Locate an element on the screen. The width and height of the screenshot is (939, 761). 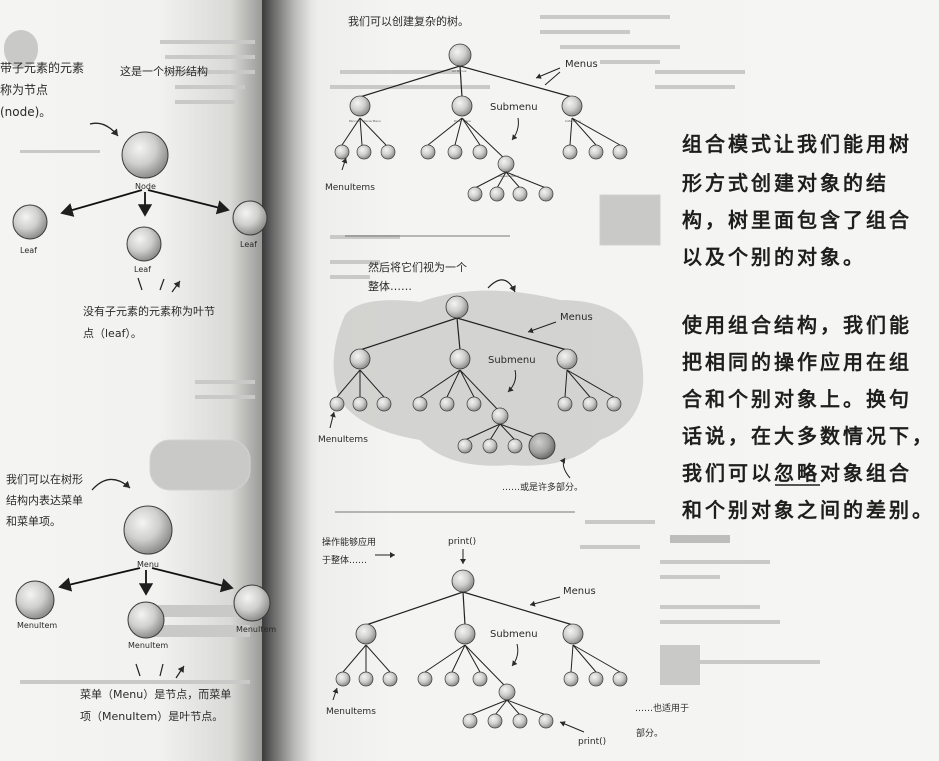
diagram3-menus-label: Menus is located at coordinates (579, 591).